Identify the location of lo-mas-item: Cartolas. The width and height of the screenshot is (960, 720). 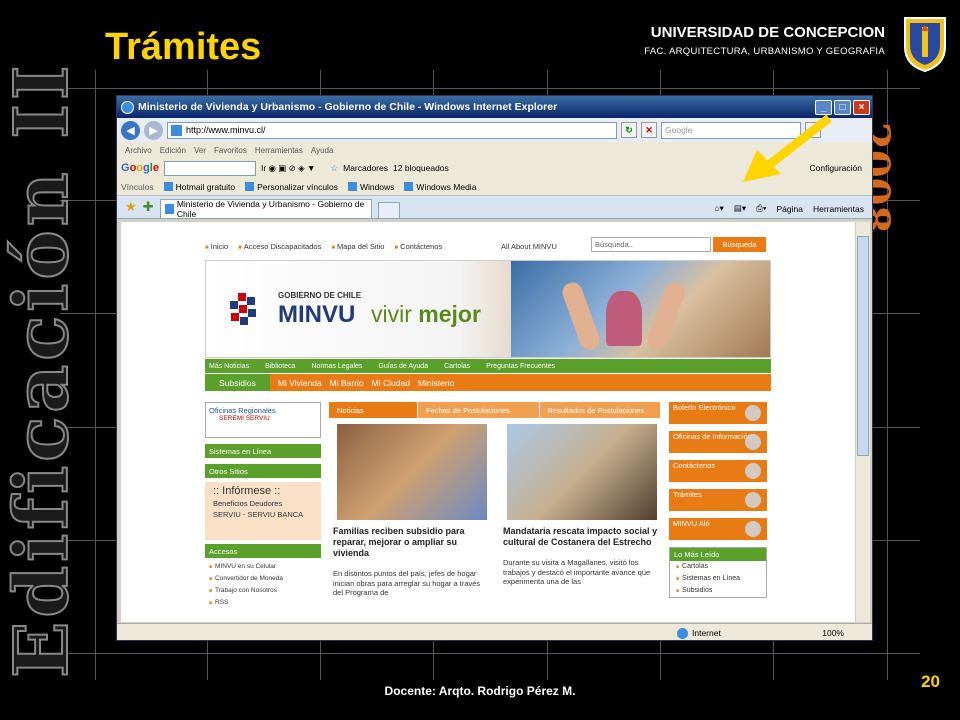
(718, 567).